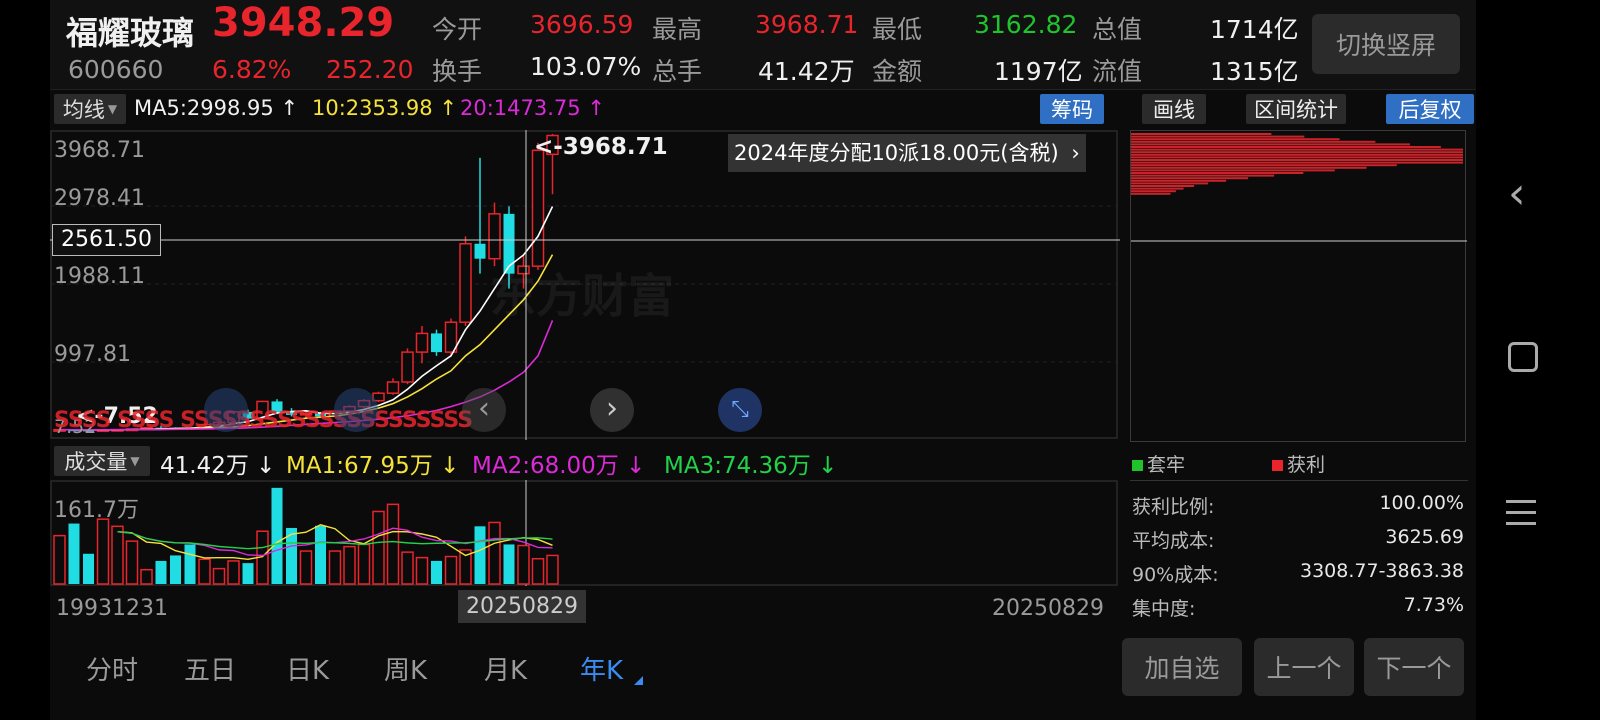  I want to click on concentration-label: 集中度:, so click(1164, 609).